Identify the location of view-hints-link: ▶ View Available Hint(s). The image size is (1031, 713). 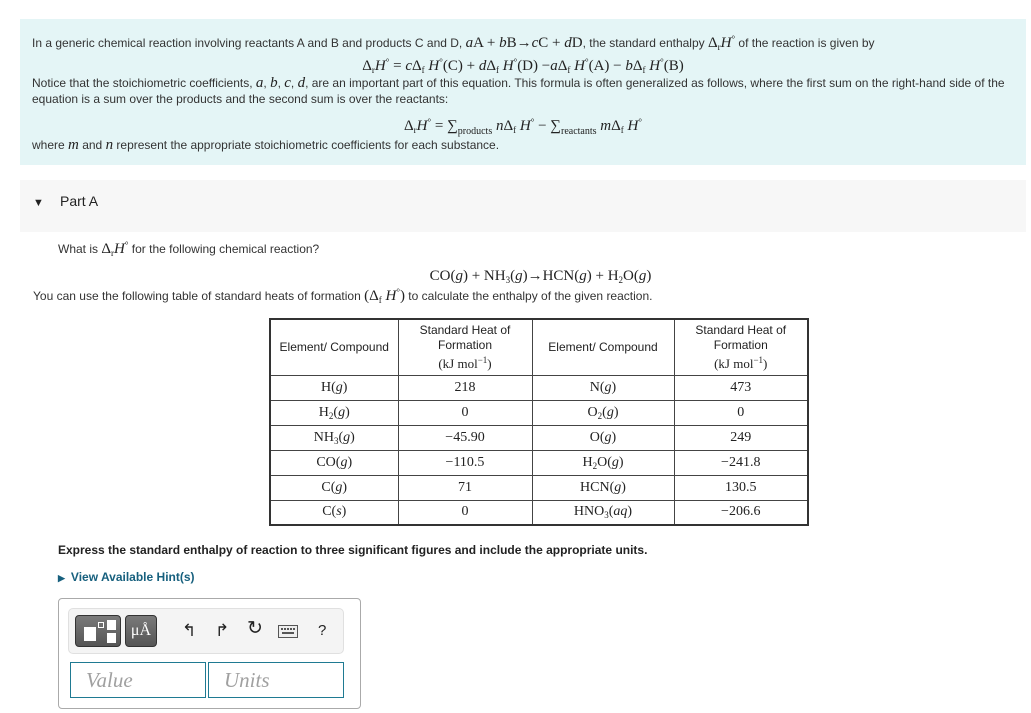
(126, 577).